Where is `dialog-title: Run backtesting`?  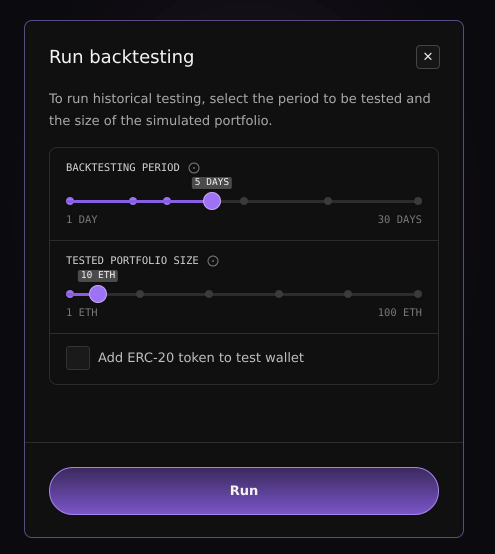 dialog-title: Run backtesting is located at coordinates (121, 57).